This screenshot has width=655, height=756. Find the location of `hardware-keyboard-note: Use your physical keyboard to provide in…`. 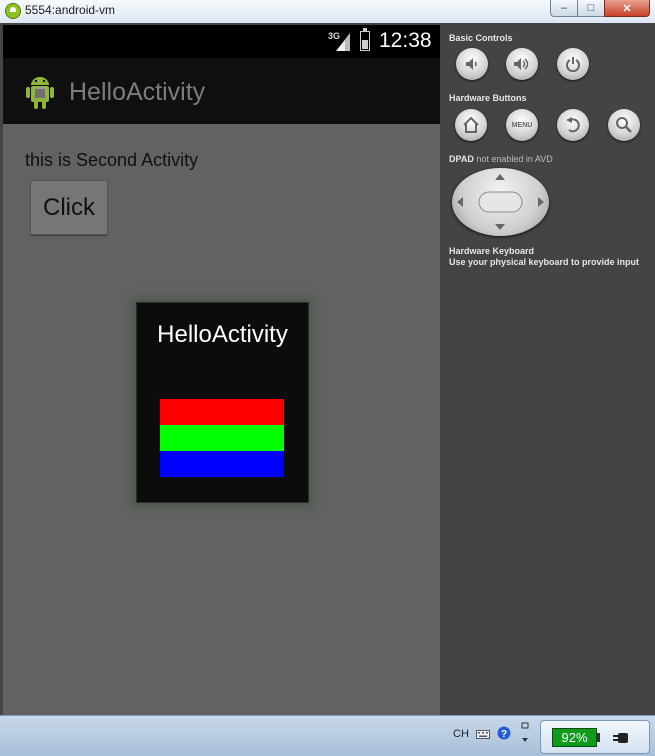

hardware-keyboard-note: Use your physical keyboard to provide in… is located at coordinates (544, 262).